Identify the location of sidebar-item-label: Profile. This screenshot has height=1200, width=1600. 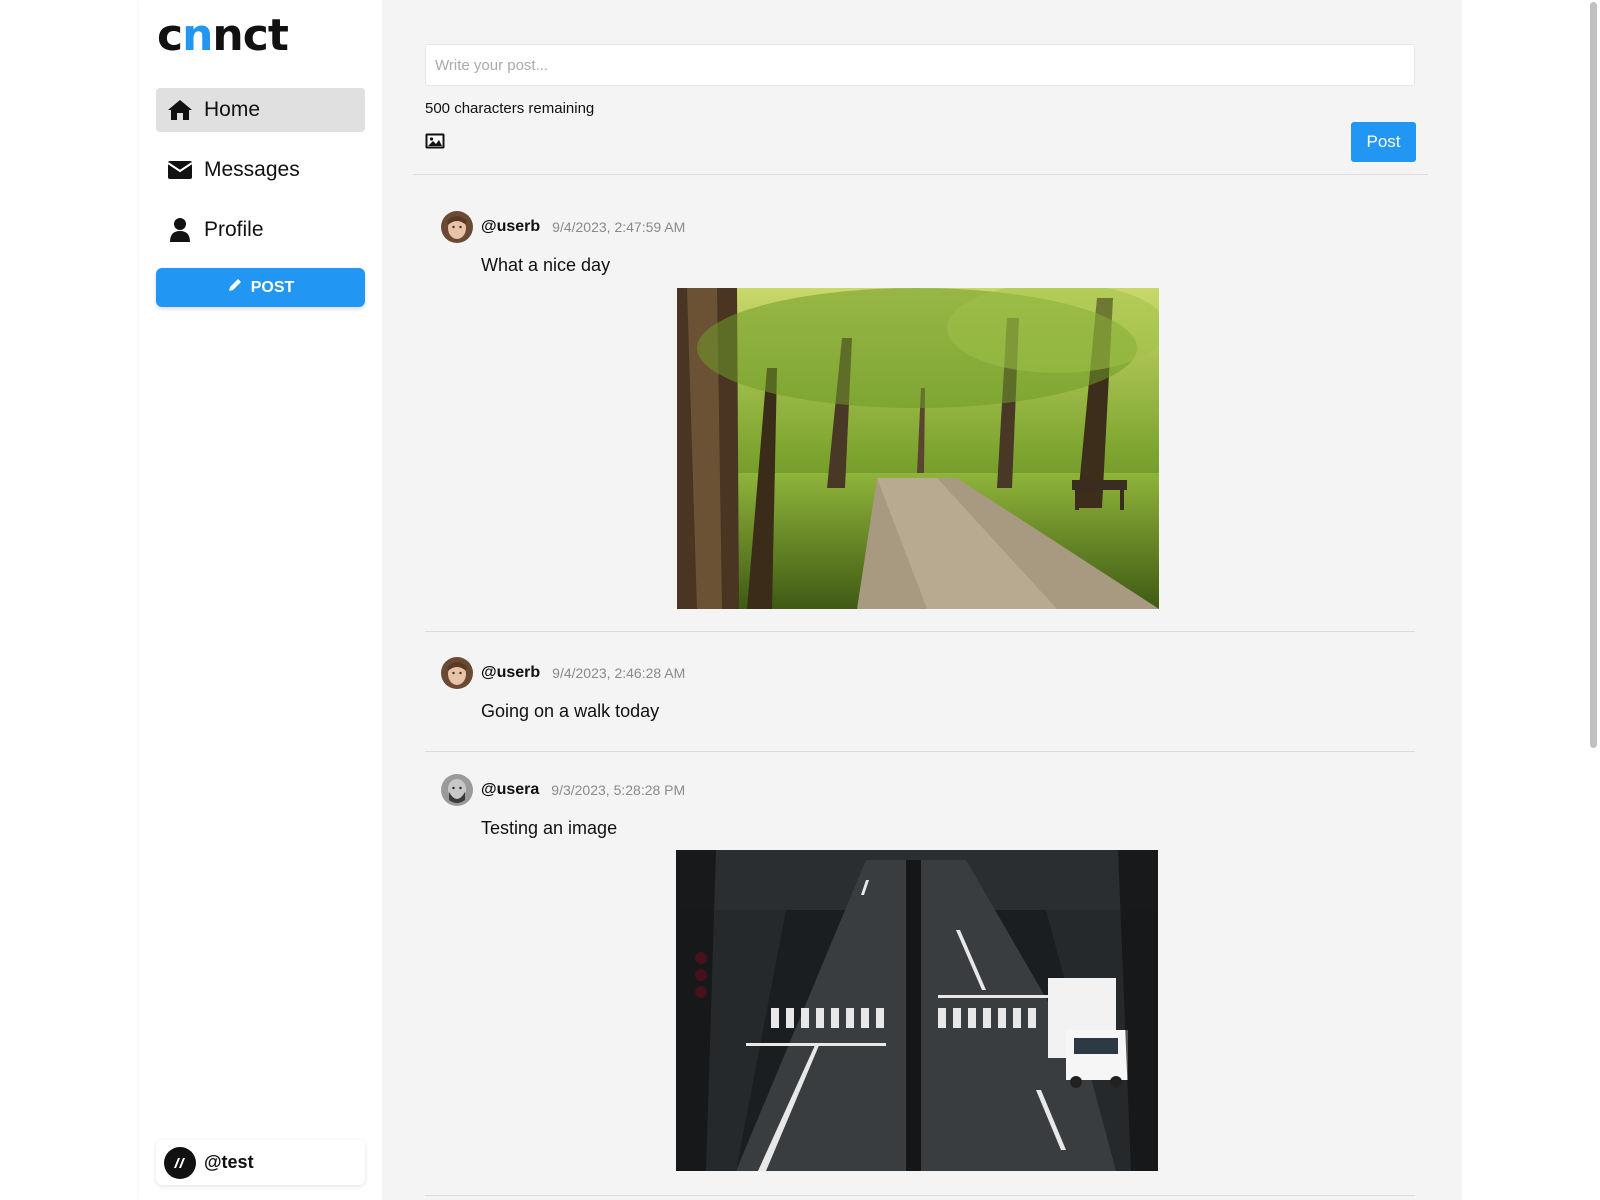
(234, 229).